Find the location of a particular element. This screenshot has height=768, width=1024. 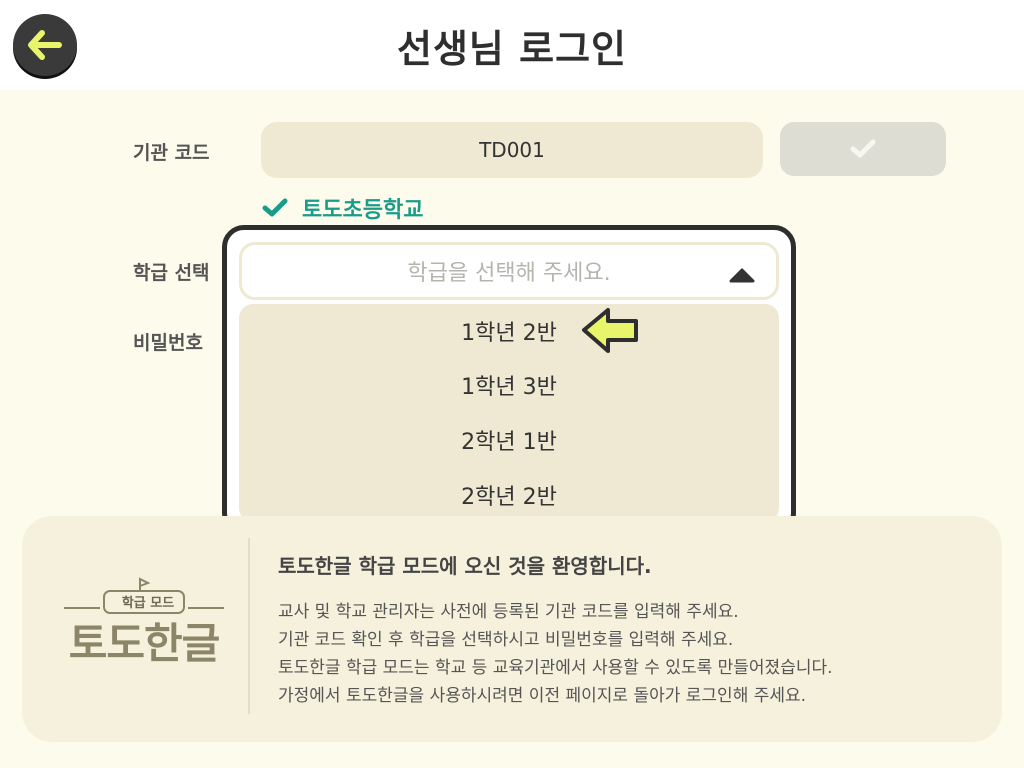

class-option: 1학년 3반 is located at coordinates (509, 385).